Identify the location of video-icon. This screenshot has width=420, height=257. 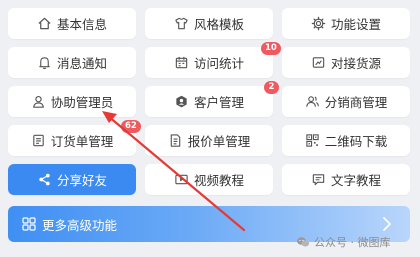
(181, 179).